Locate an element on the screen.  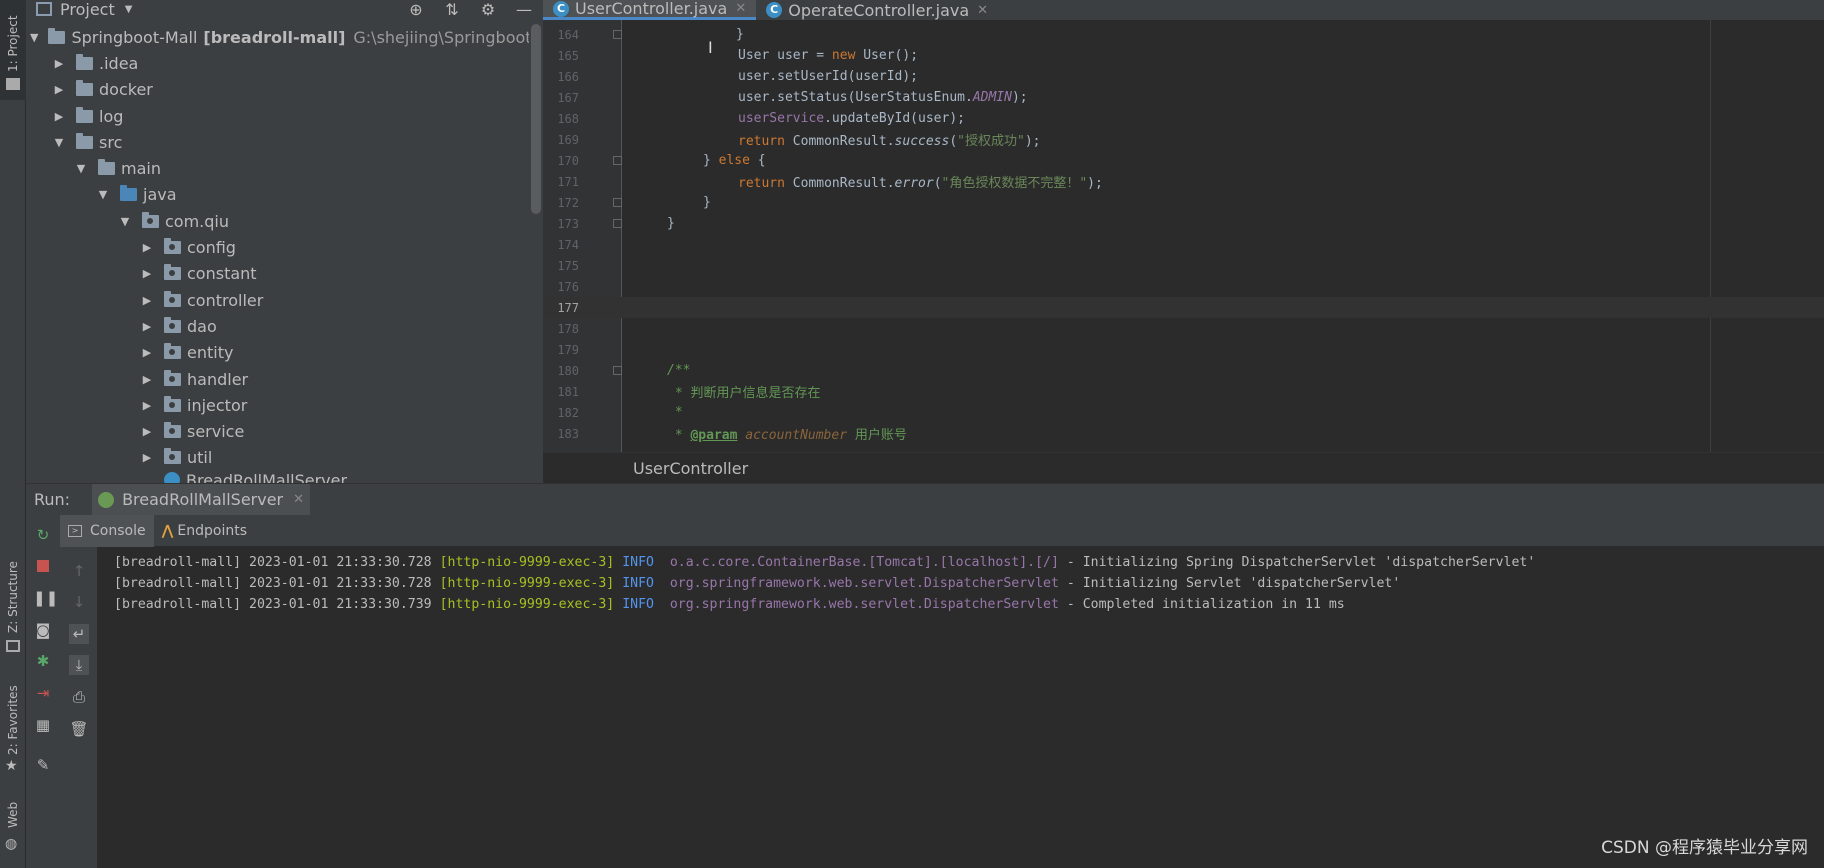
print-icon: ⎙ is located at coordinates (79, 697).